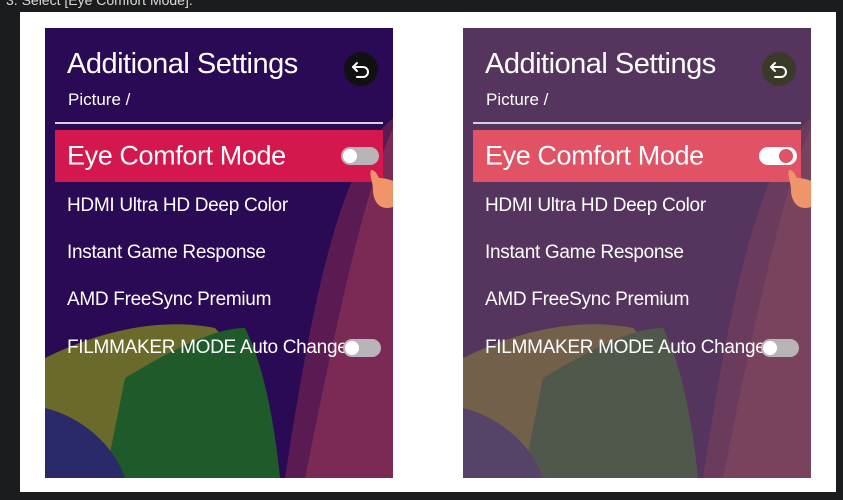 This screenshot has height=500, width=843. Describe the element at coordinates (428, 254) in the screenshot. I see `chevron-right-icon` at that location.